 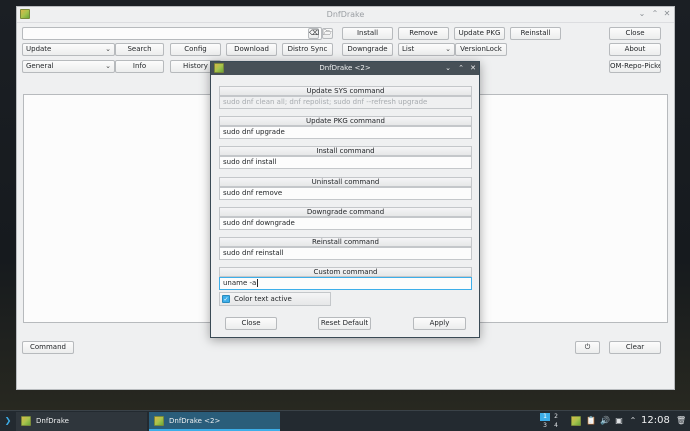 What do you see at coordinates (635, 49) in the screenshot?
I see `about-button: About` at bounding box center [635, 49].